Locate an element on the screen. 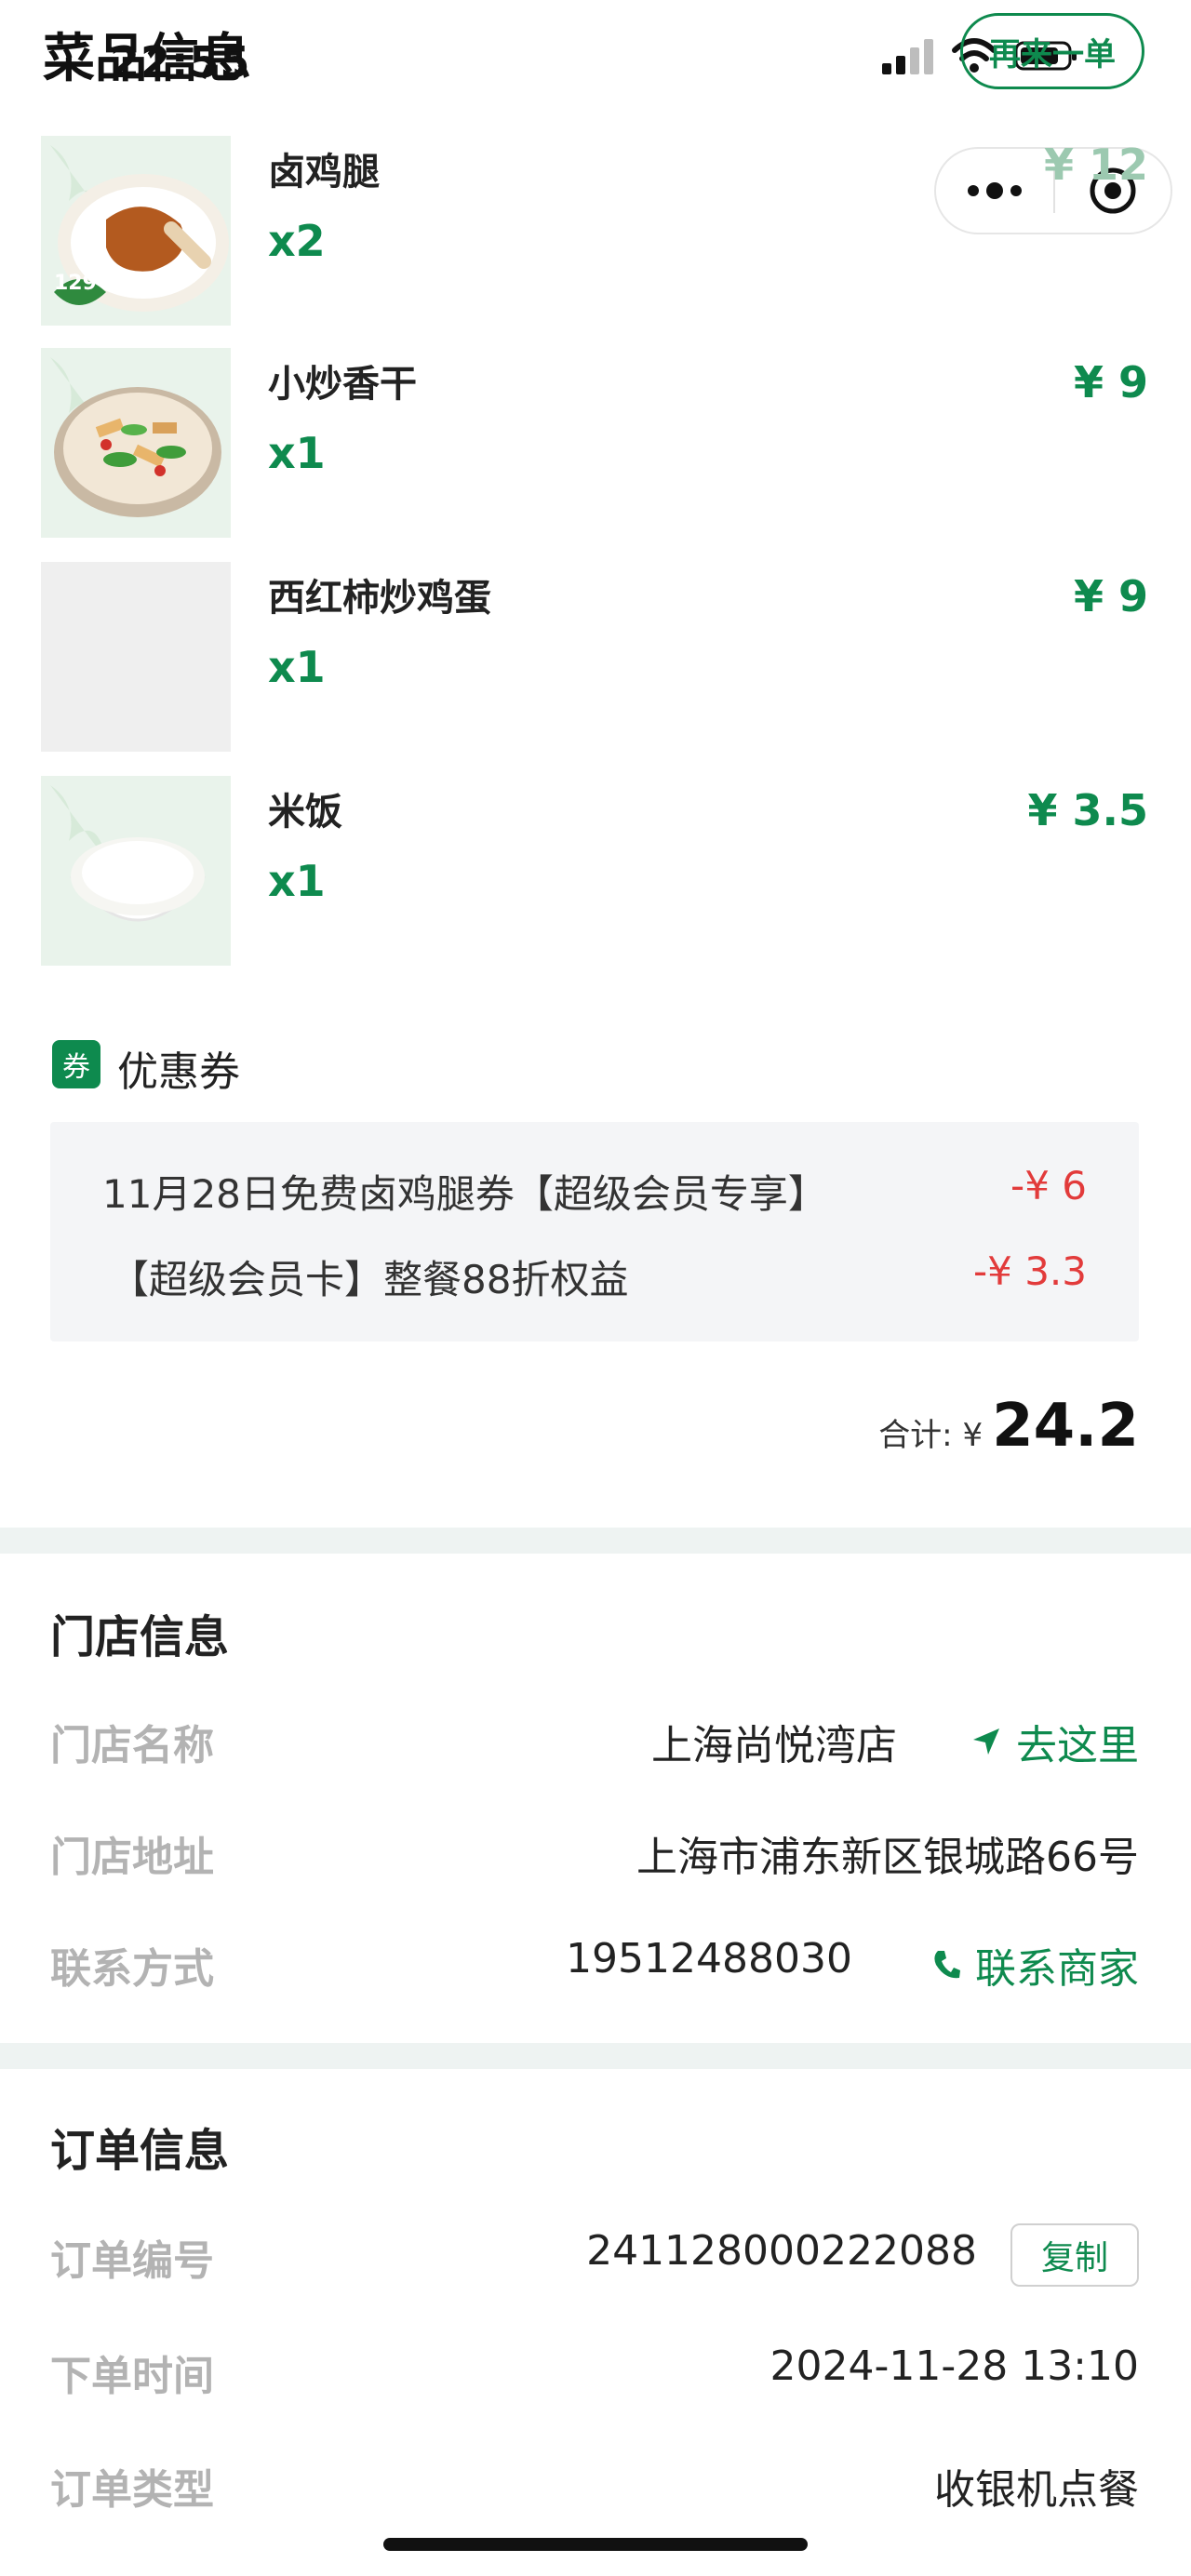 This screenshot has height=2576, width=1191. contact-merchant-link: 联系商家 is located at coordinates (1035, 1965).